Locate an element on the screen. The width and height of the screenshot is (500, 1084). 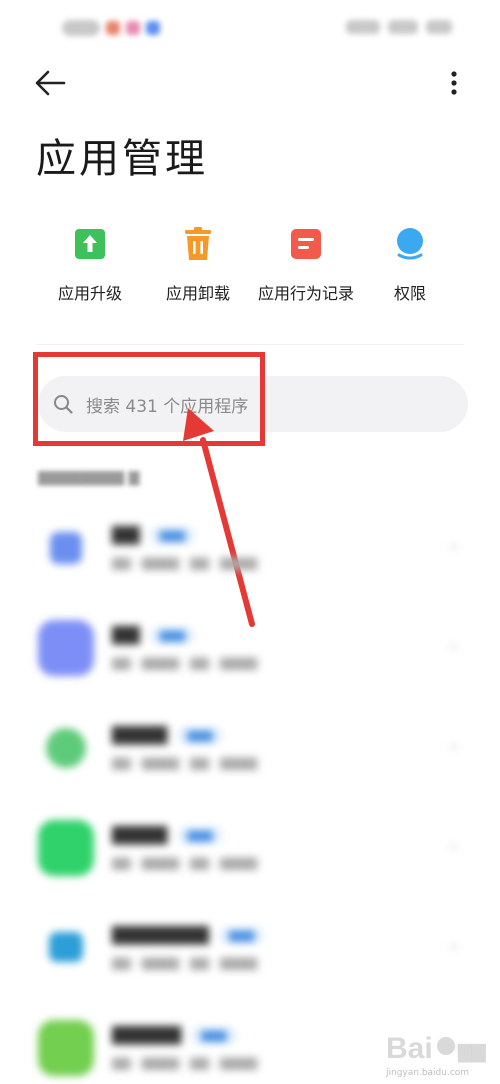
list-section-header: ▇▇▇▇▇▇▇▇ ▇ is located at coordinates (89, 478).